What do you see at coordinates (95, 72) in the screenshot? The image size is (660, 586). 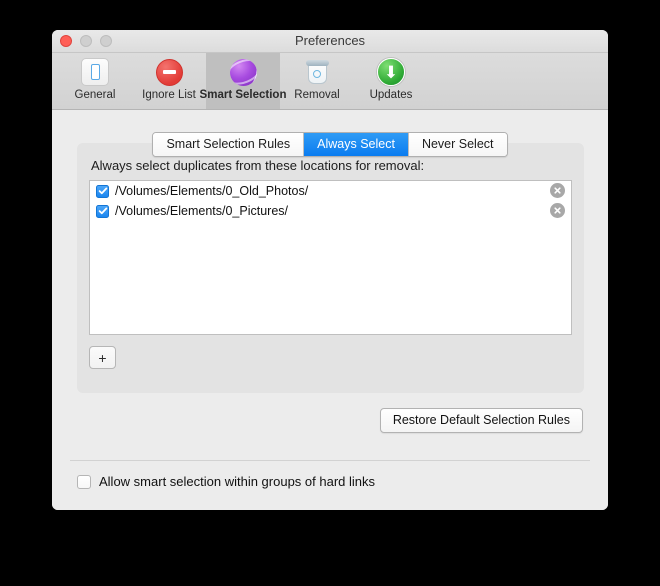 I see `device-icon` at bounding box center [95, 72].